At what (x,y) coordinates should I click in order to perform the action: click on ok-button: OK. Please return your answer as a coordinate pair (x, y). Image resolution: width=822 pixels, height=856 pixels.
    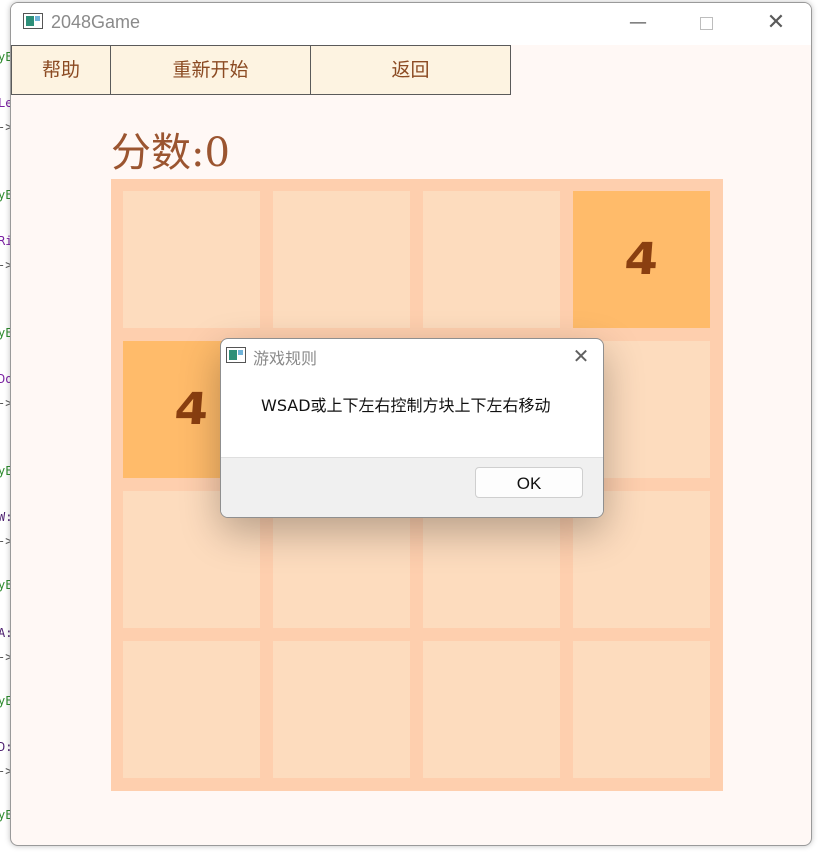
    Looking at the image, I should click on (529, 482).